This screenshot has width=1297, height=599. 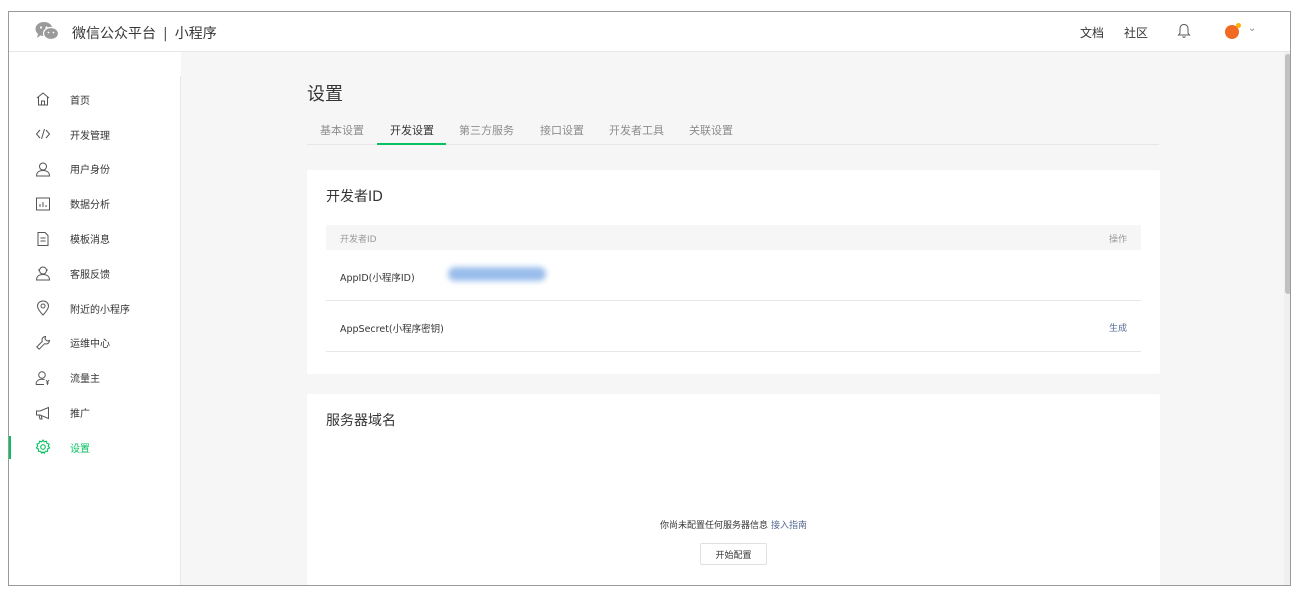 I want to click on sidebar-item-data-analysis: 数据分析, so click(x=94, y=203).